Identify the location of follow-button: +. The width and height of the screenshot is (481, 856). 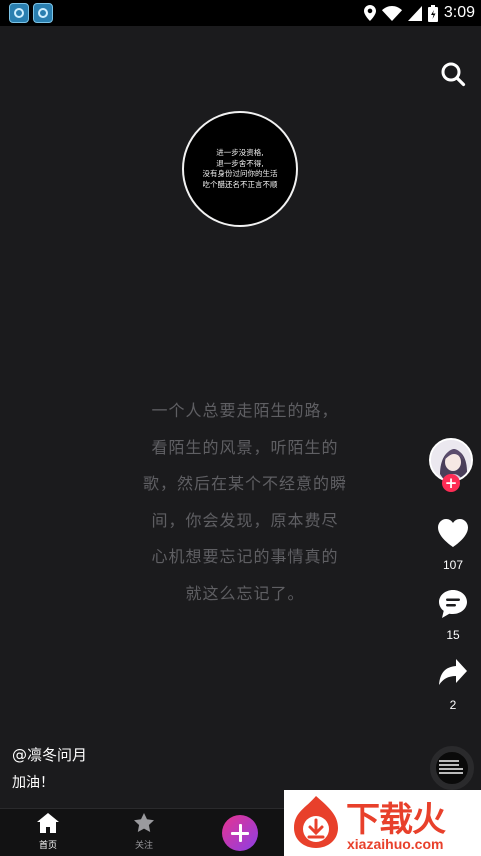
(451, 483).